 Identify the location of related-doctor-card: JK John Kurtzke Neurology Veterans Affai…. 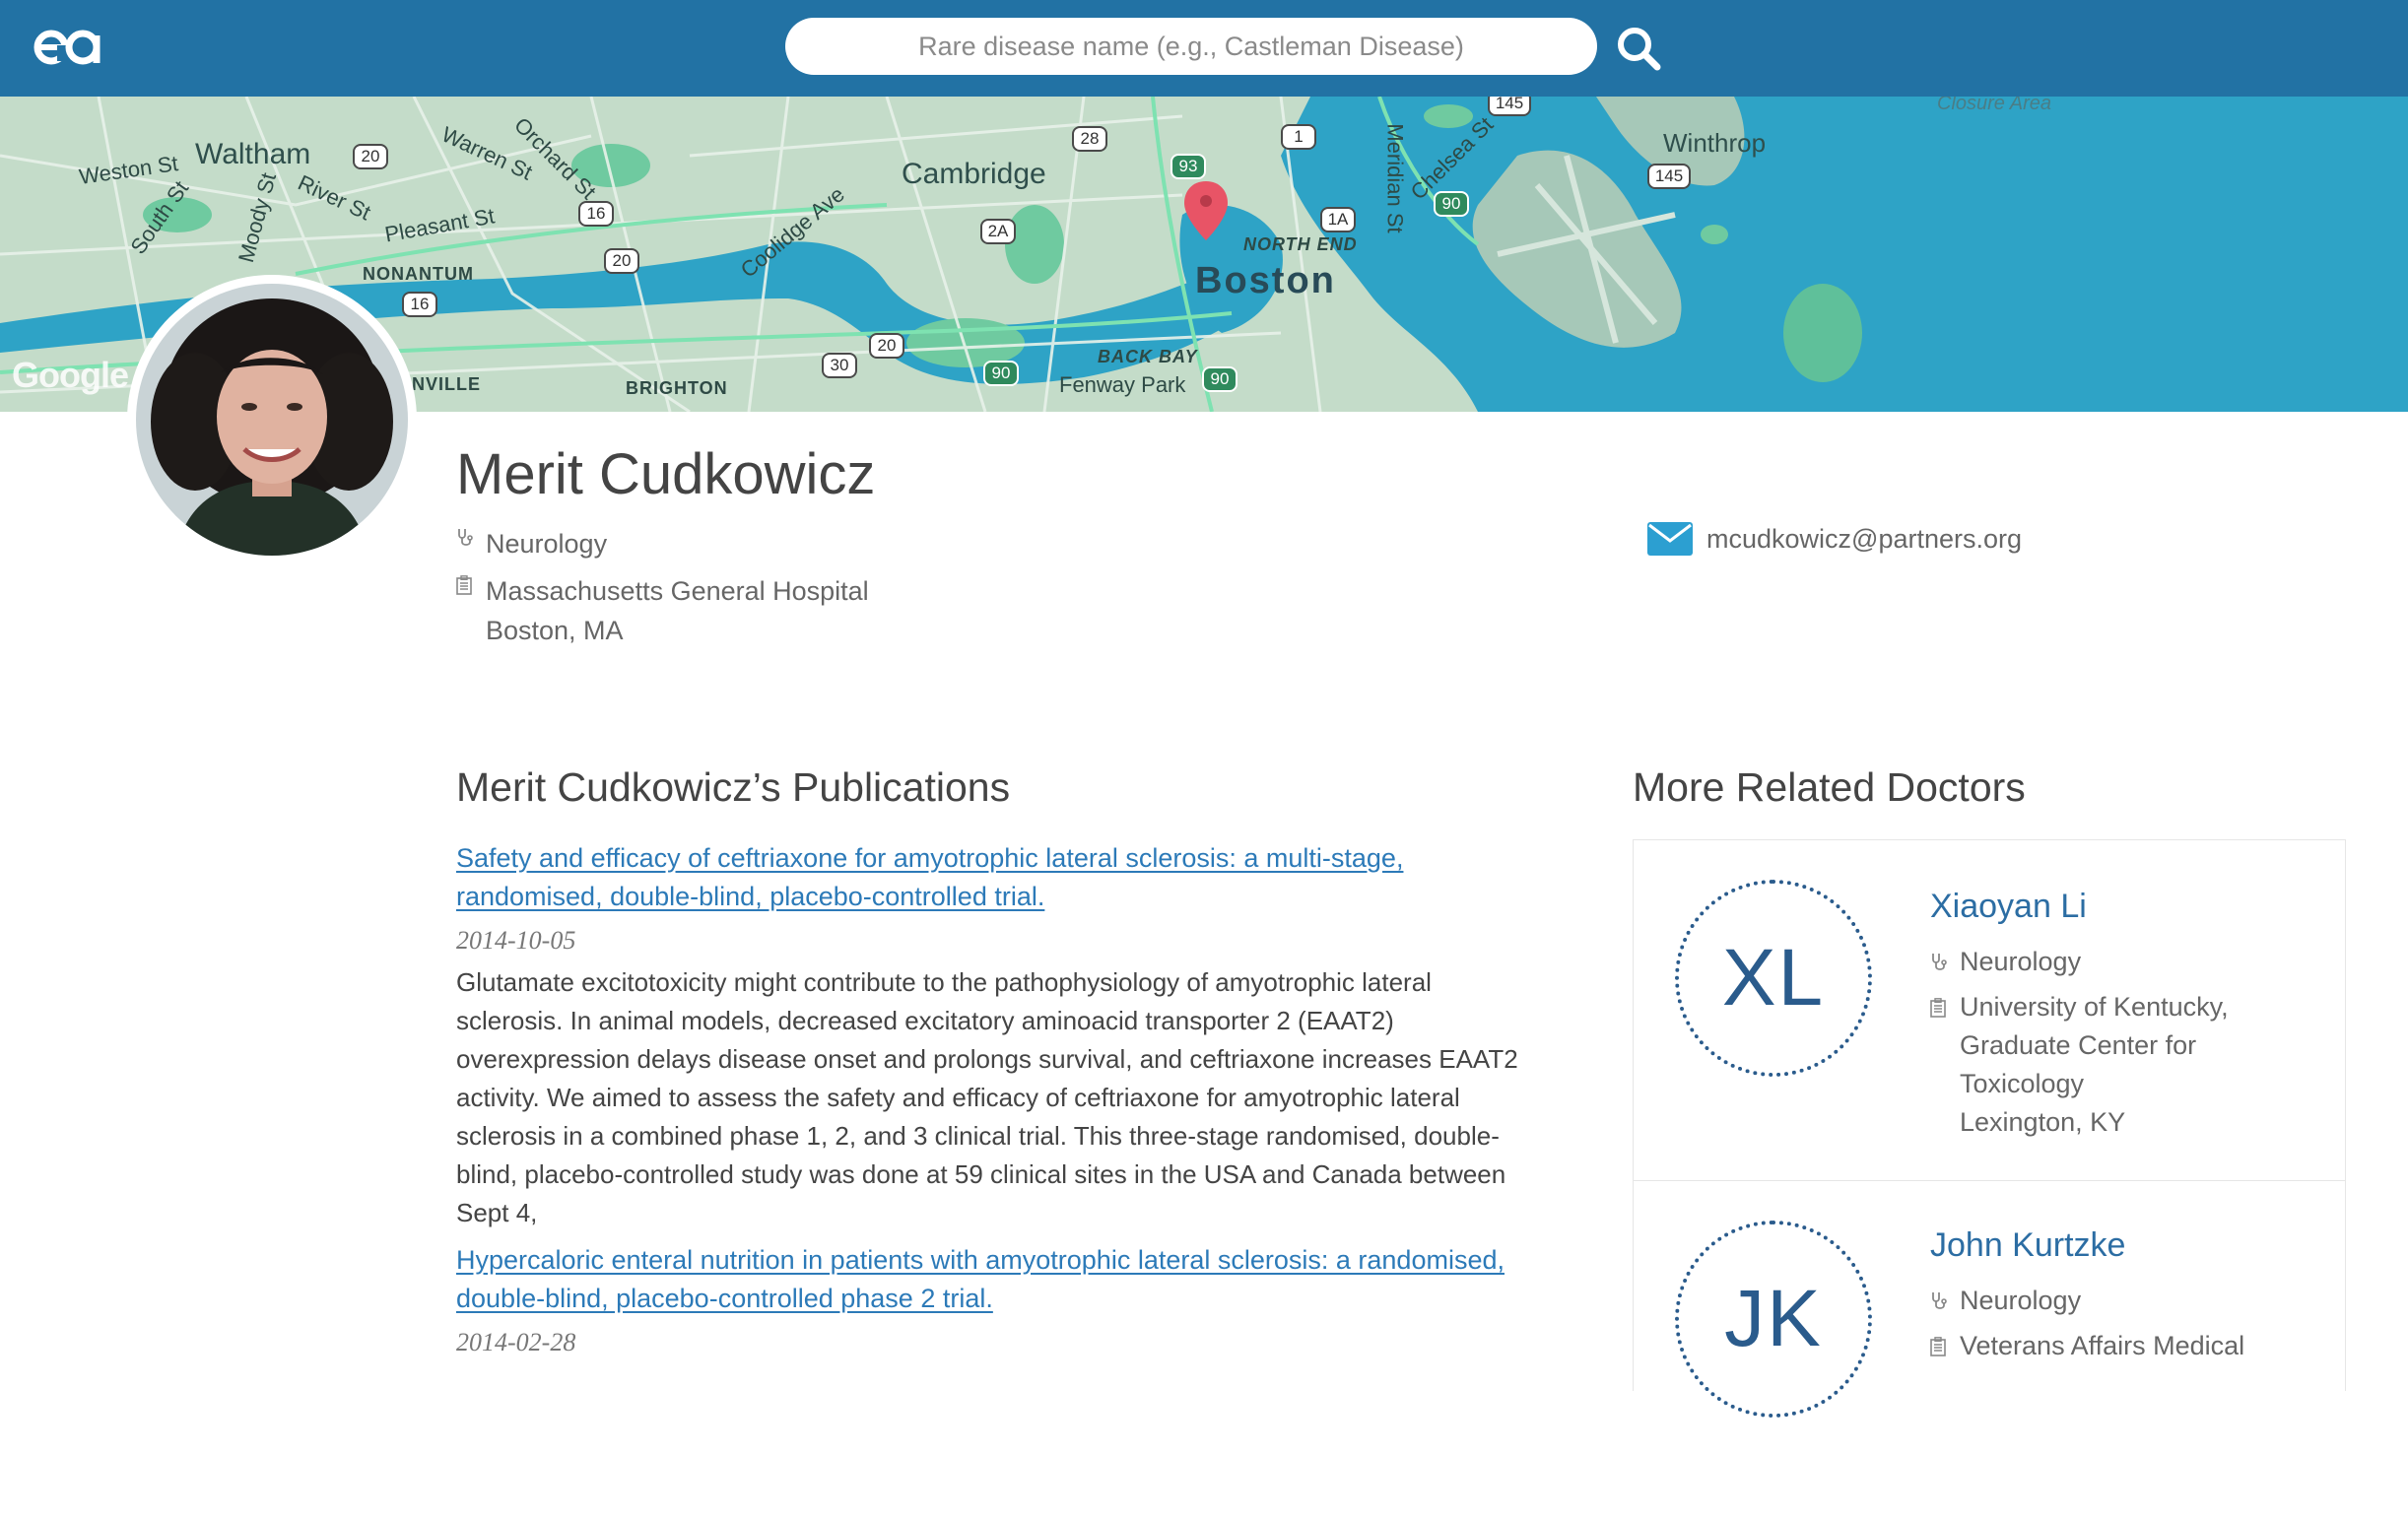
(1989, 1350).